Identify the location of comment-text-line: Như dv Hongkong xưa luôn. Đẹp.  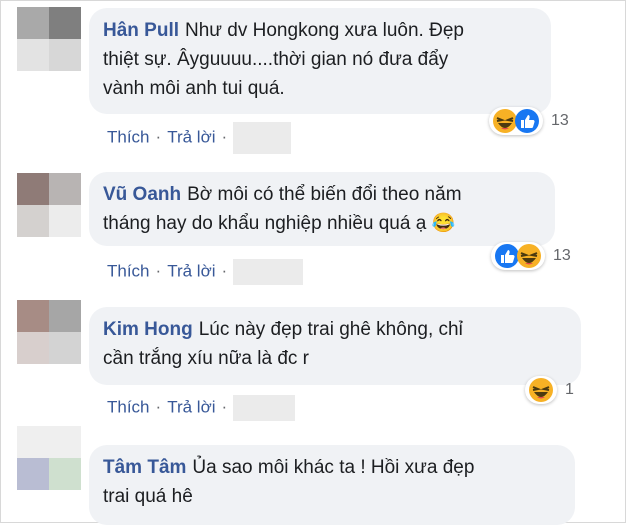
(324, 30).